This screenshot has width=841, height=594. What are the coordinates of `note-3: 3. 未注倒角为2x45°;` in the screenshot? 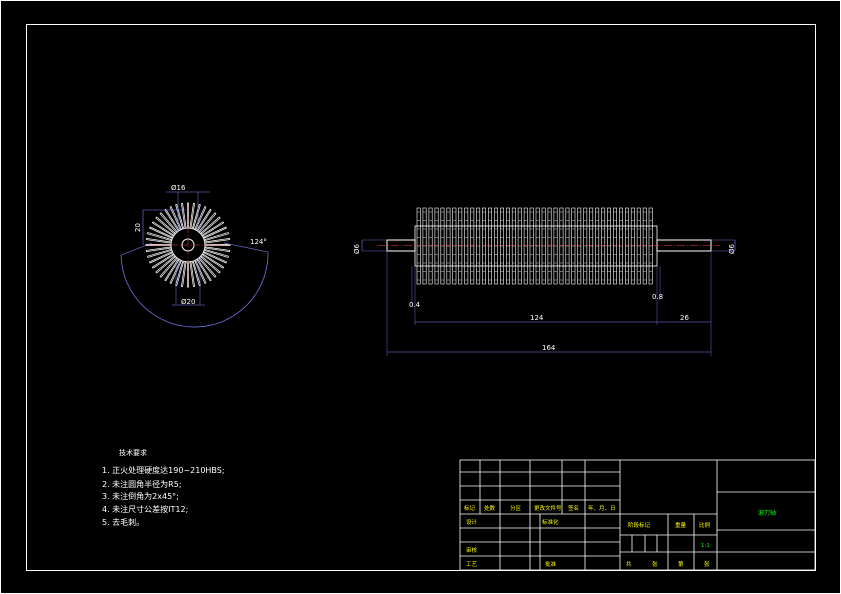 It's located at (140, 496).